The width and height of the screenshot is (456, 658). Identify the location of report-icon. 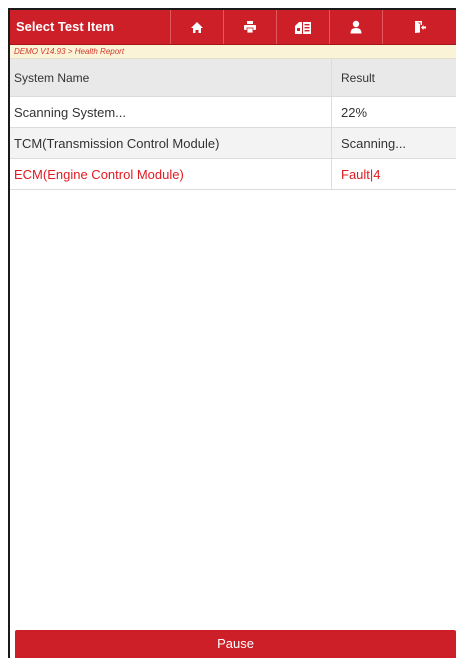
(303, 27).